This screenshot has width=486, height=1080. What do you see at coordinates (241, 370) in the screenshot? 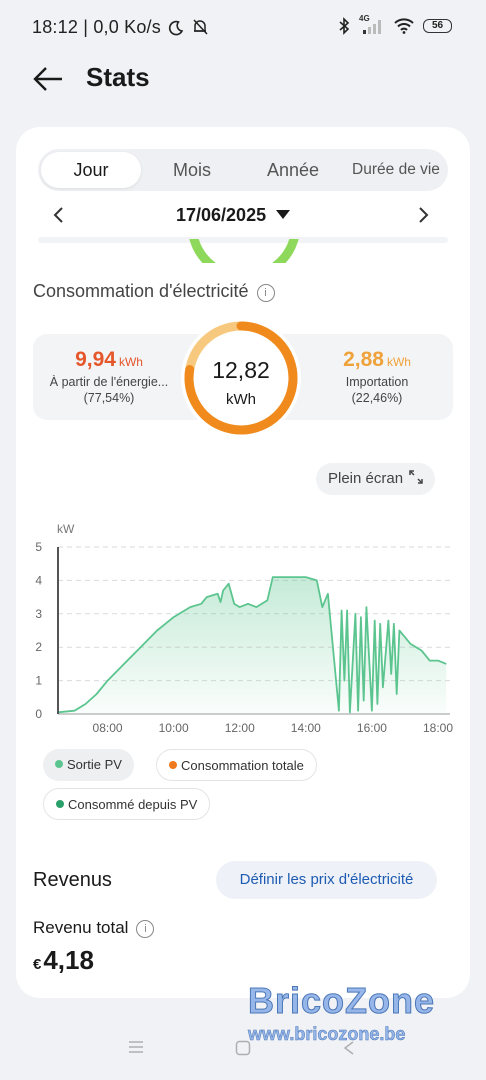
I see `total-consumption-value: 12,82` at bounding box center [241, 370].